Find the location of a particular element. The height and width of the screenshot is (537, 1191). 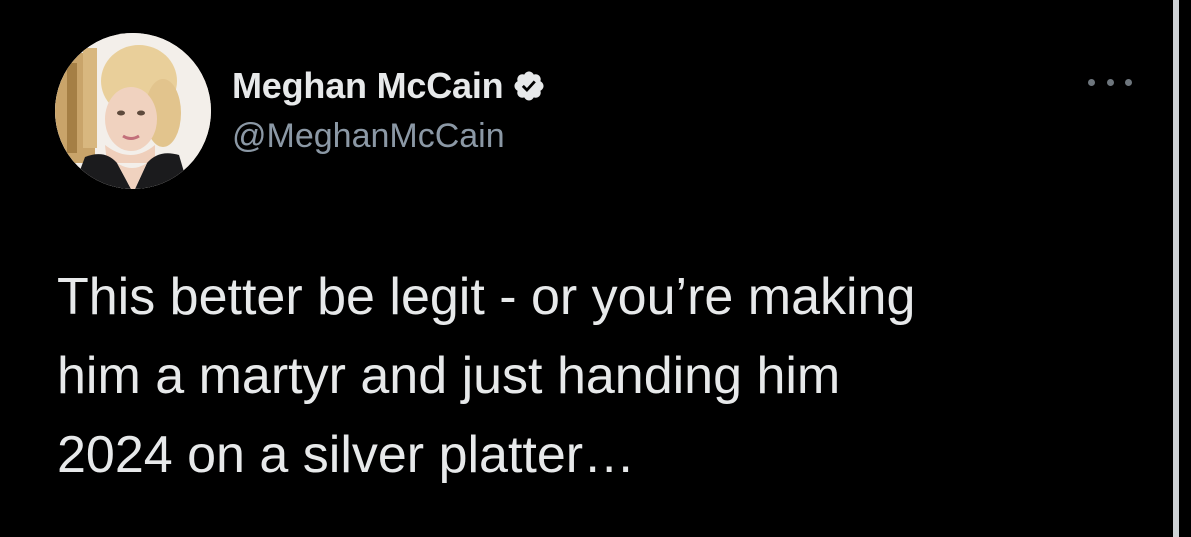

verified-badge-icon is located at coordinates (529, 86).